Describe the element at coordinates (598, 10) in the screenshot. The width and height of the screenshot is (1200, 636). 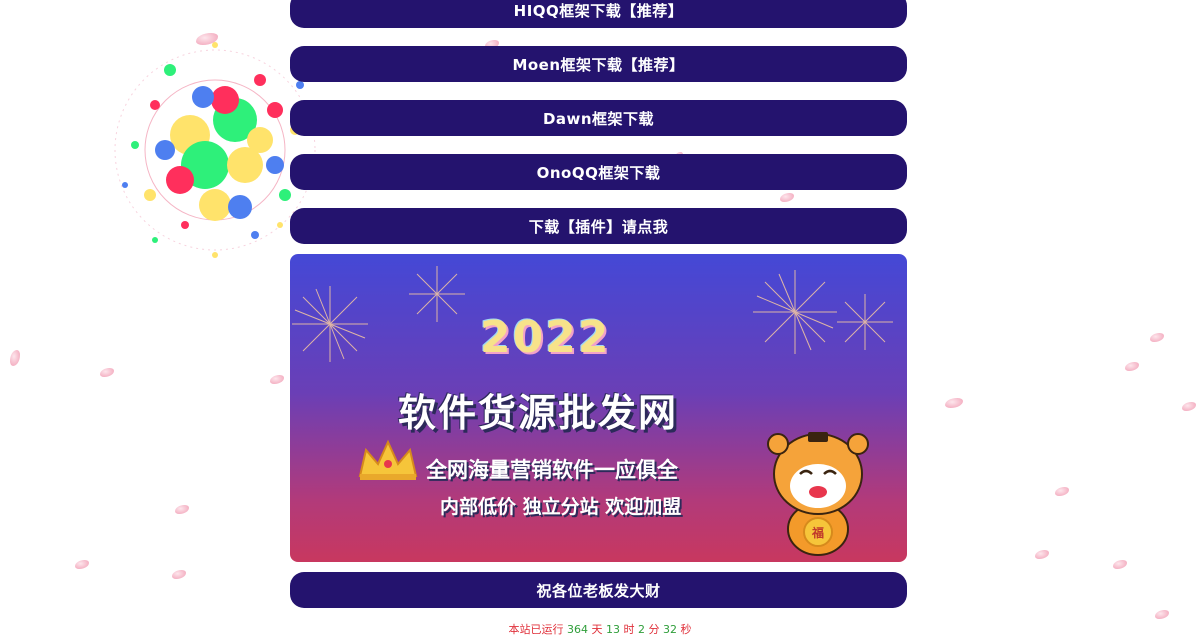
I see `hiqq-download-label: HIQQ框架下载【推荐】` at that location.